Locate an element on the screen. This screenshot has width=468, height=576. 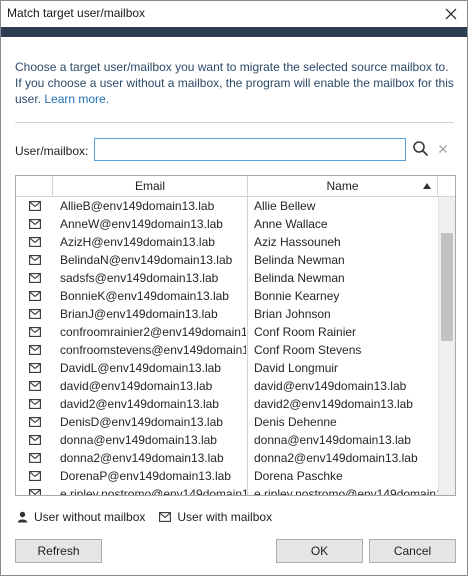
close-button is located at coordinates (451, 14).